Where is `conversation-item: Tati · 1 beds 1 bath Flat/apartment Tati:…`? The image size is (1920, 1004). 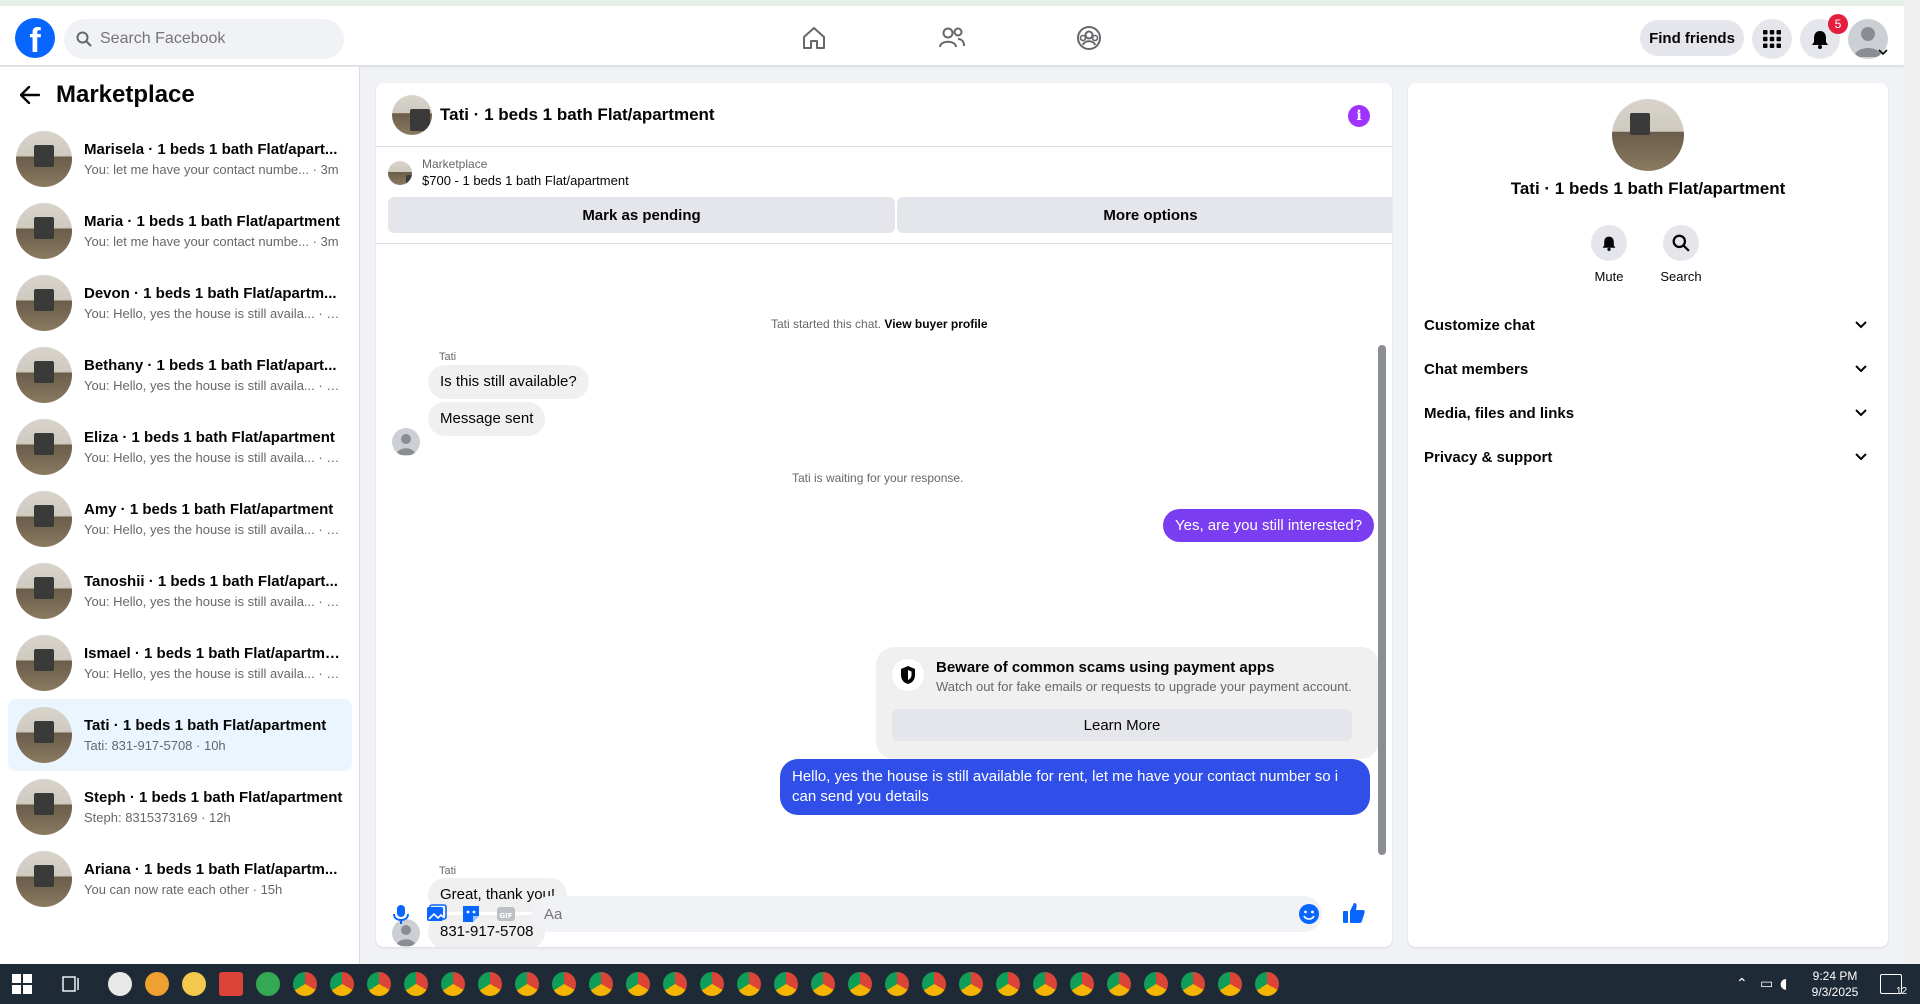
conversation-item: Tati · 1 beds 1 bath Flat/apartment Tati:… is located at coordinates (180, 735).